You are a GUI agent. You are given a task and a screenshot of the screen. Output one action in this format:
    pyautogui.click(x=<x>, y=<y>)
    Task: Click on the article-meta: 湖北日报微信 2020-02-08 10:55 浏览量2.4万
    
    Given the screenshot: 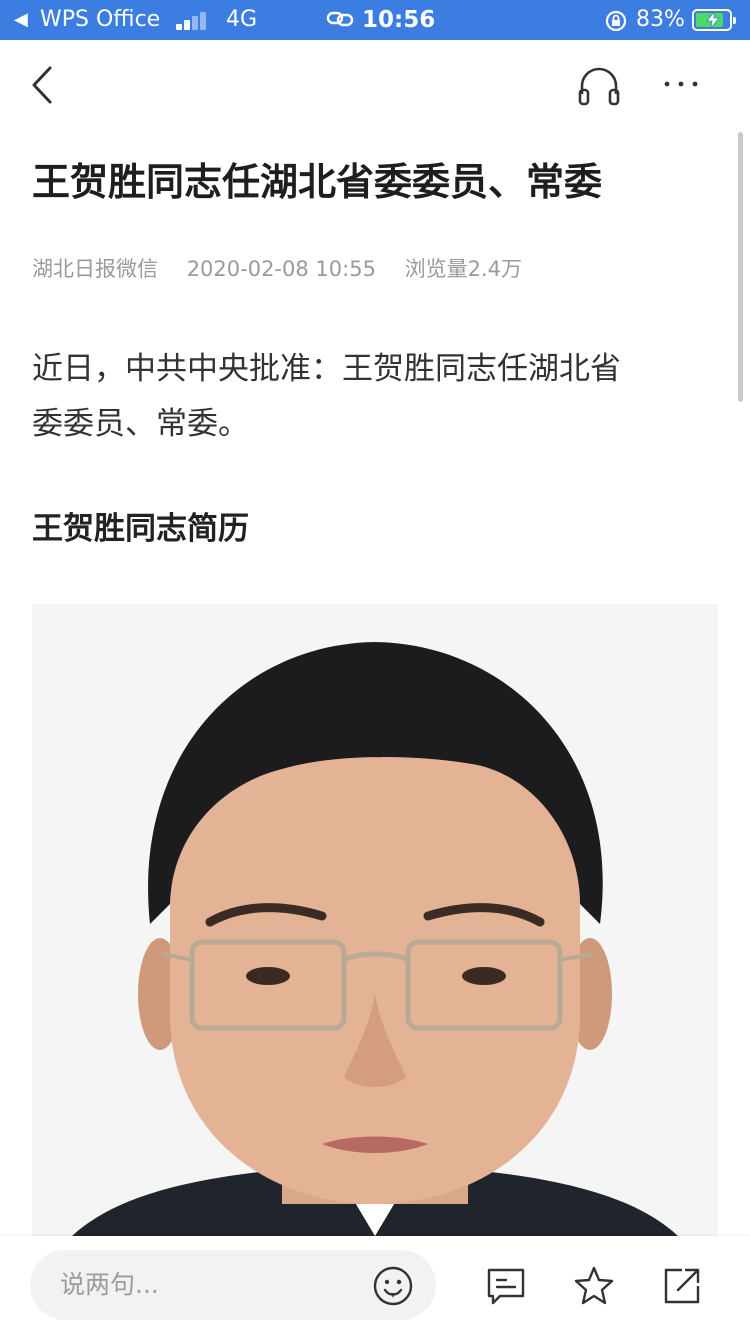 What is the action you would take?
    pyautogui.click(x=288, y=269)
    